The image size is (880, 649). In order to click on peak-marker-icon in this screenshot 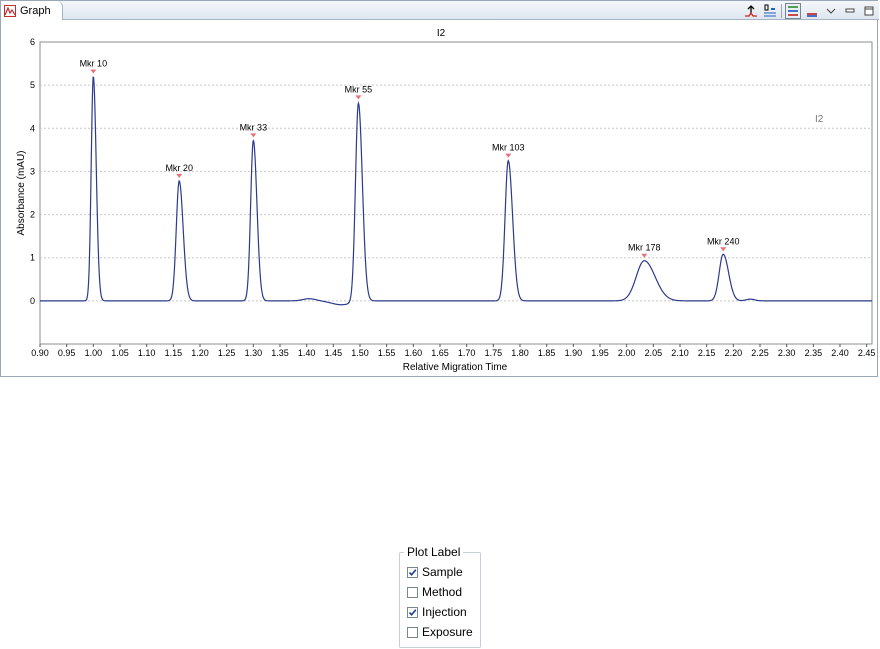, I will do `click(751, 10)`.